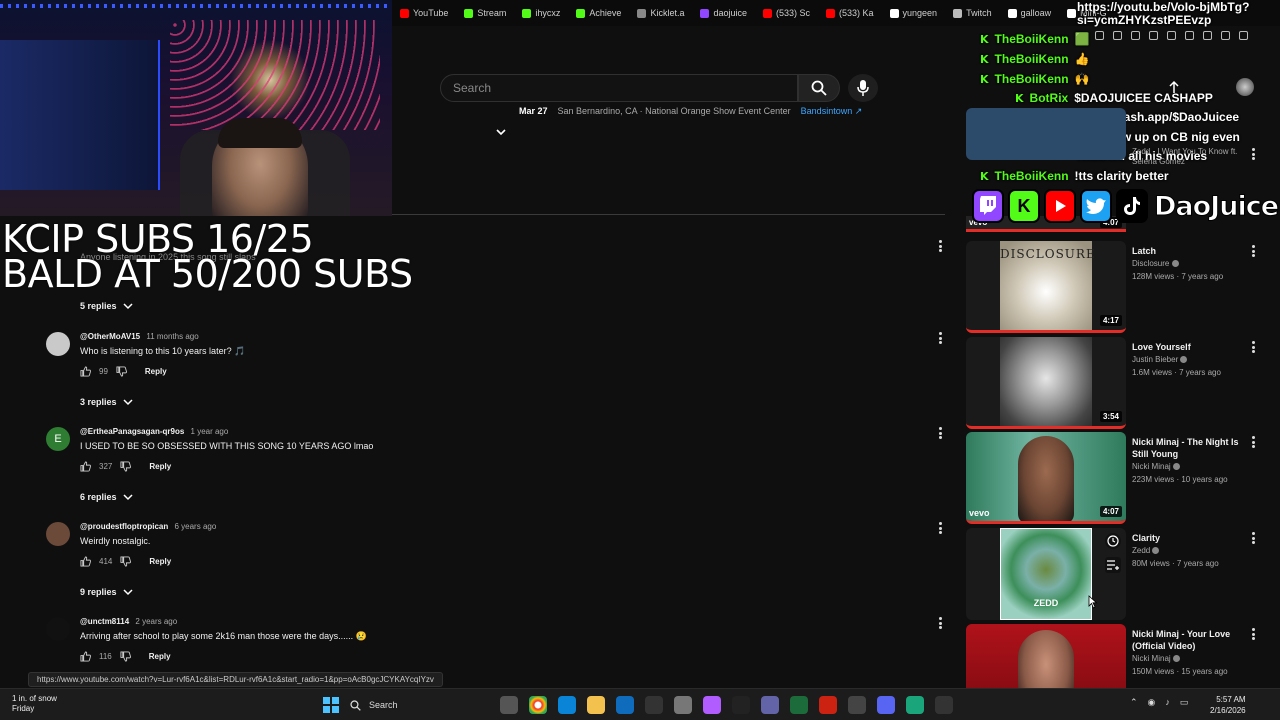 Image resolution: width=1280 pixels, height=720 pixels. I want to click on search-button, so click(819, 88).